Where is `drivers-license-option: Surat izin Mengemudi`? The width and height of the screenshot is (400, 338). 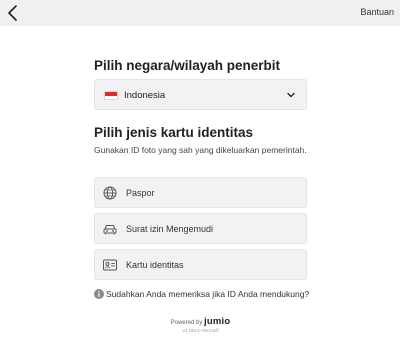
drivers-license-option: Surat izin Mengemudi is located at coordinates (200, 228).